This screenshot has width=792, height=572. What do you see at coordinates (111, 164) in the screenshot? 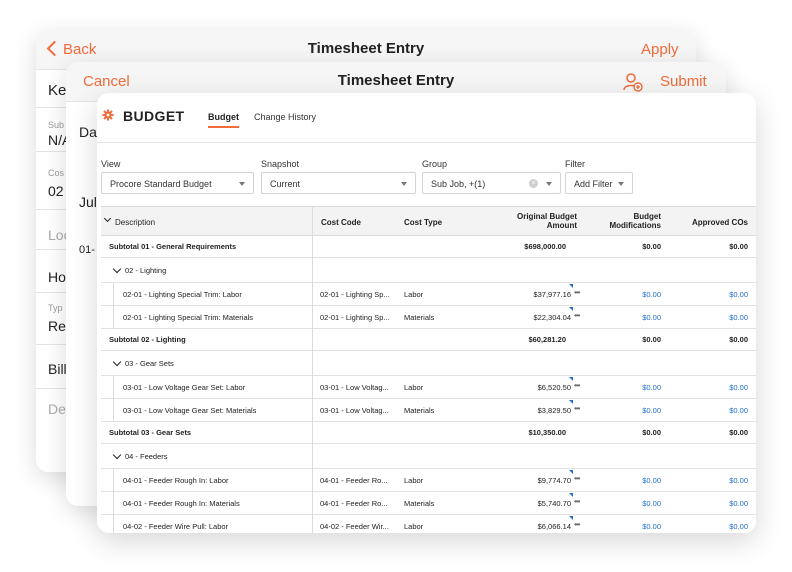
I see `view-label: View` at bounding box center [111, 164].